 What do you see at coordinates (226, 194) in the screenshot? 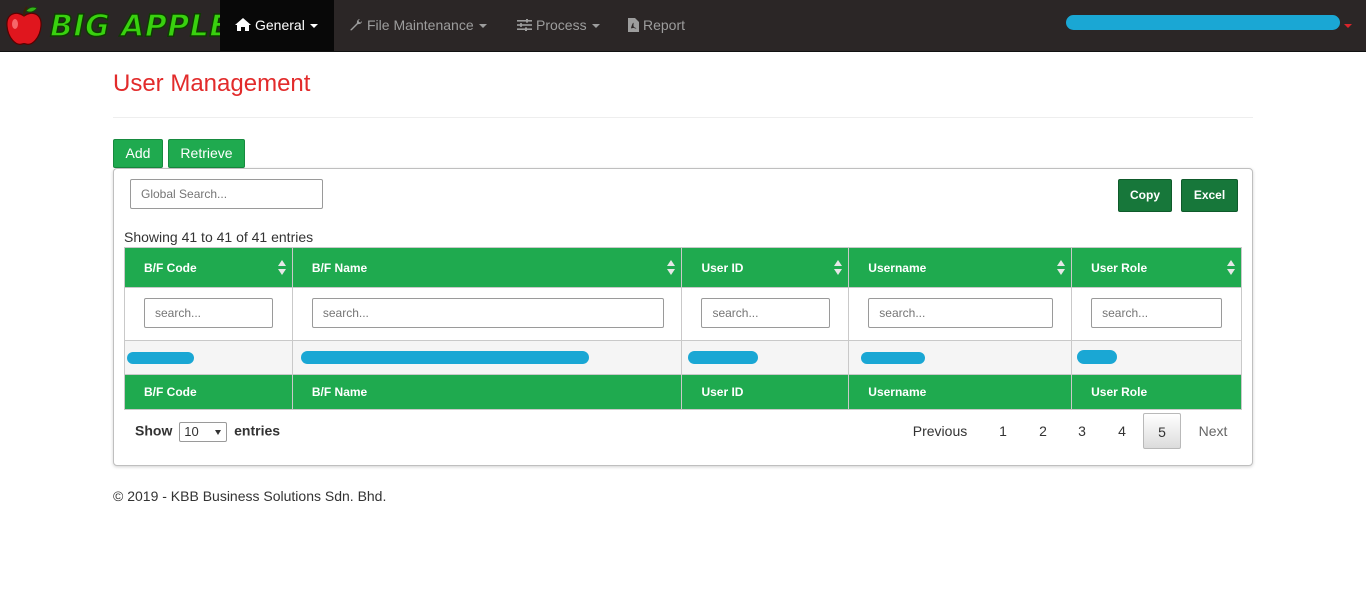
I see `global-search-input` at bounding box center [226, 194].